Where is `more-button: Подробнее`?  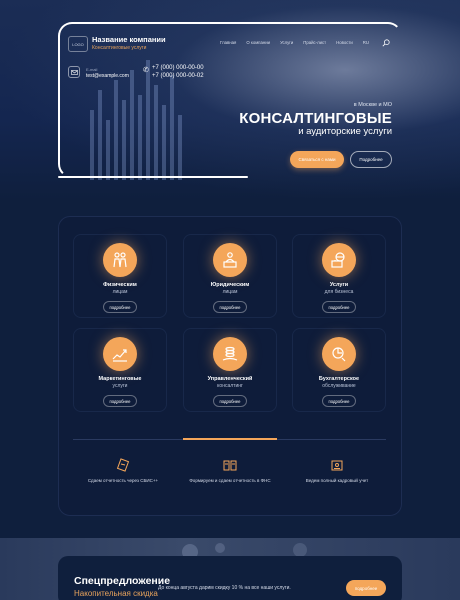 more-button: Подробнее is located at coordinates (371, 159).